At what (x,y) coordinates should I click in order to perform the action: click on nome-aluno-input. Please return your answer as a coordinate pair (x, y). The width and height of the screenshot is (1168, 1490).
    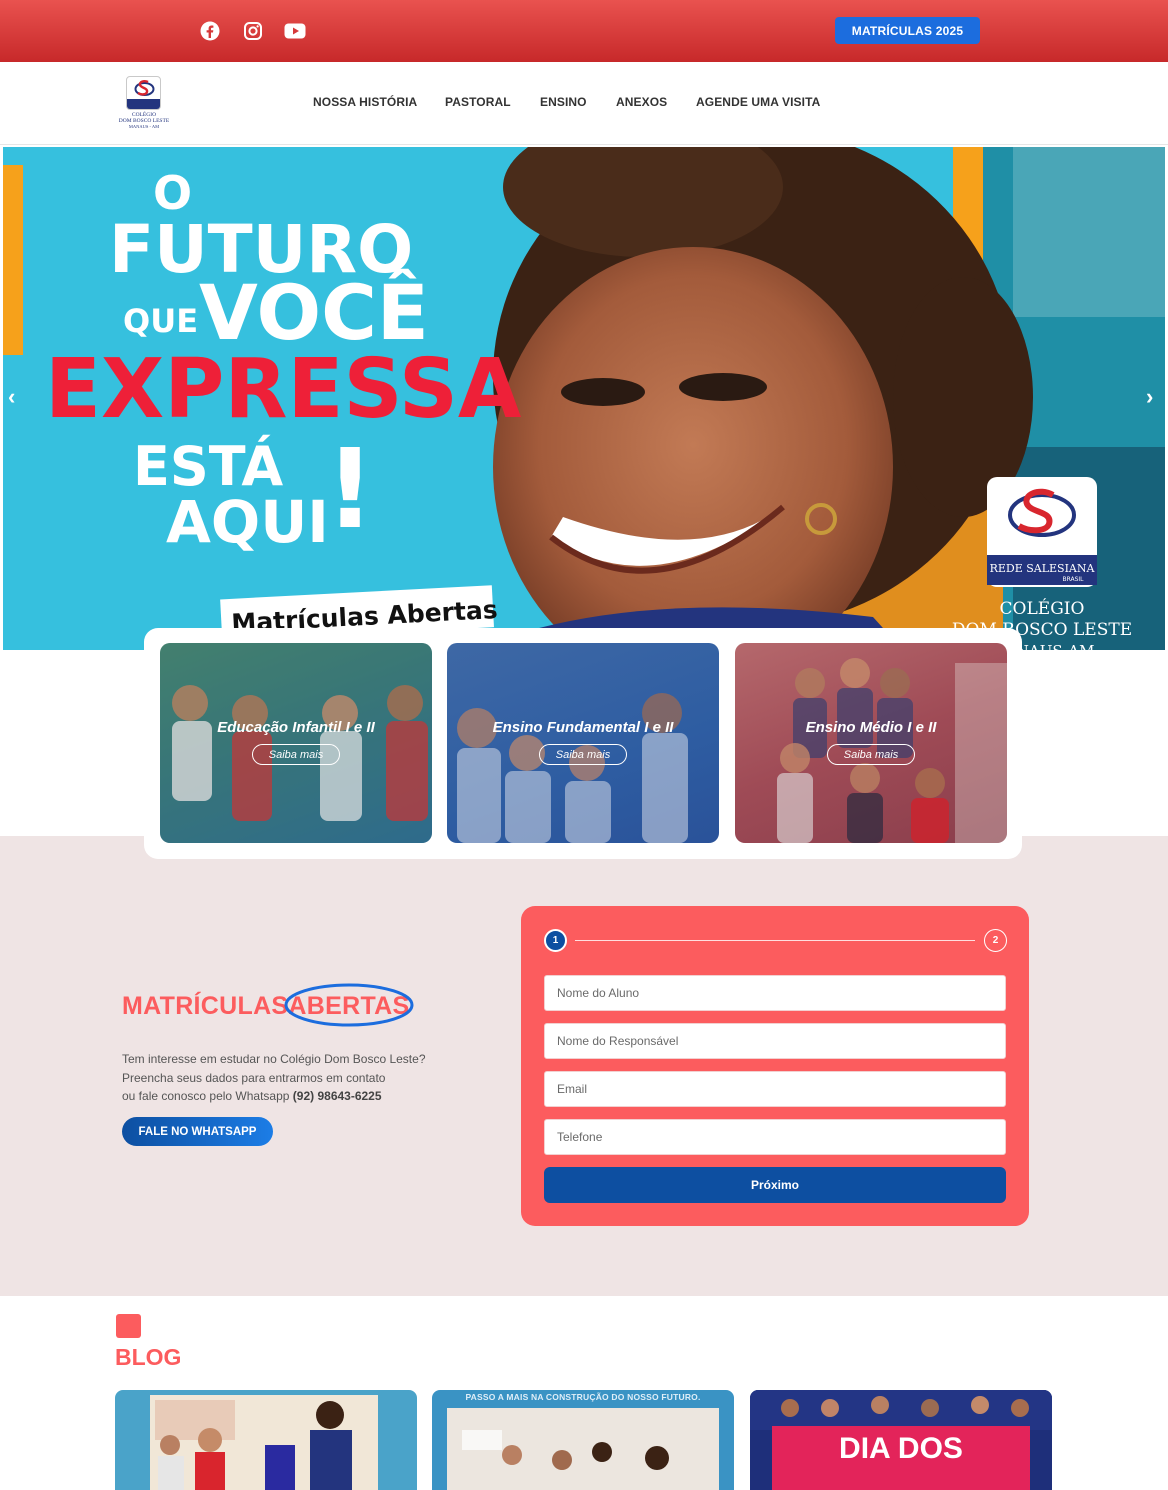
    Looking at the image, I should click on (775, 993).